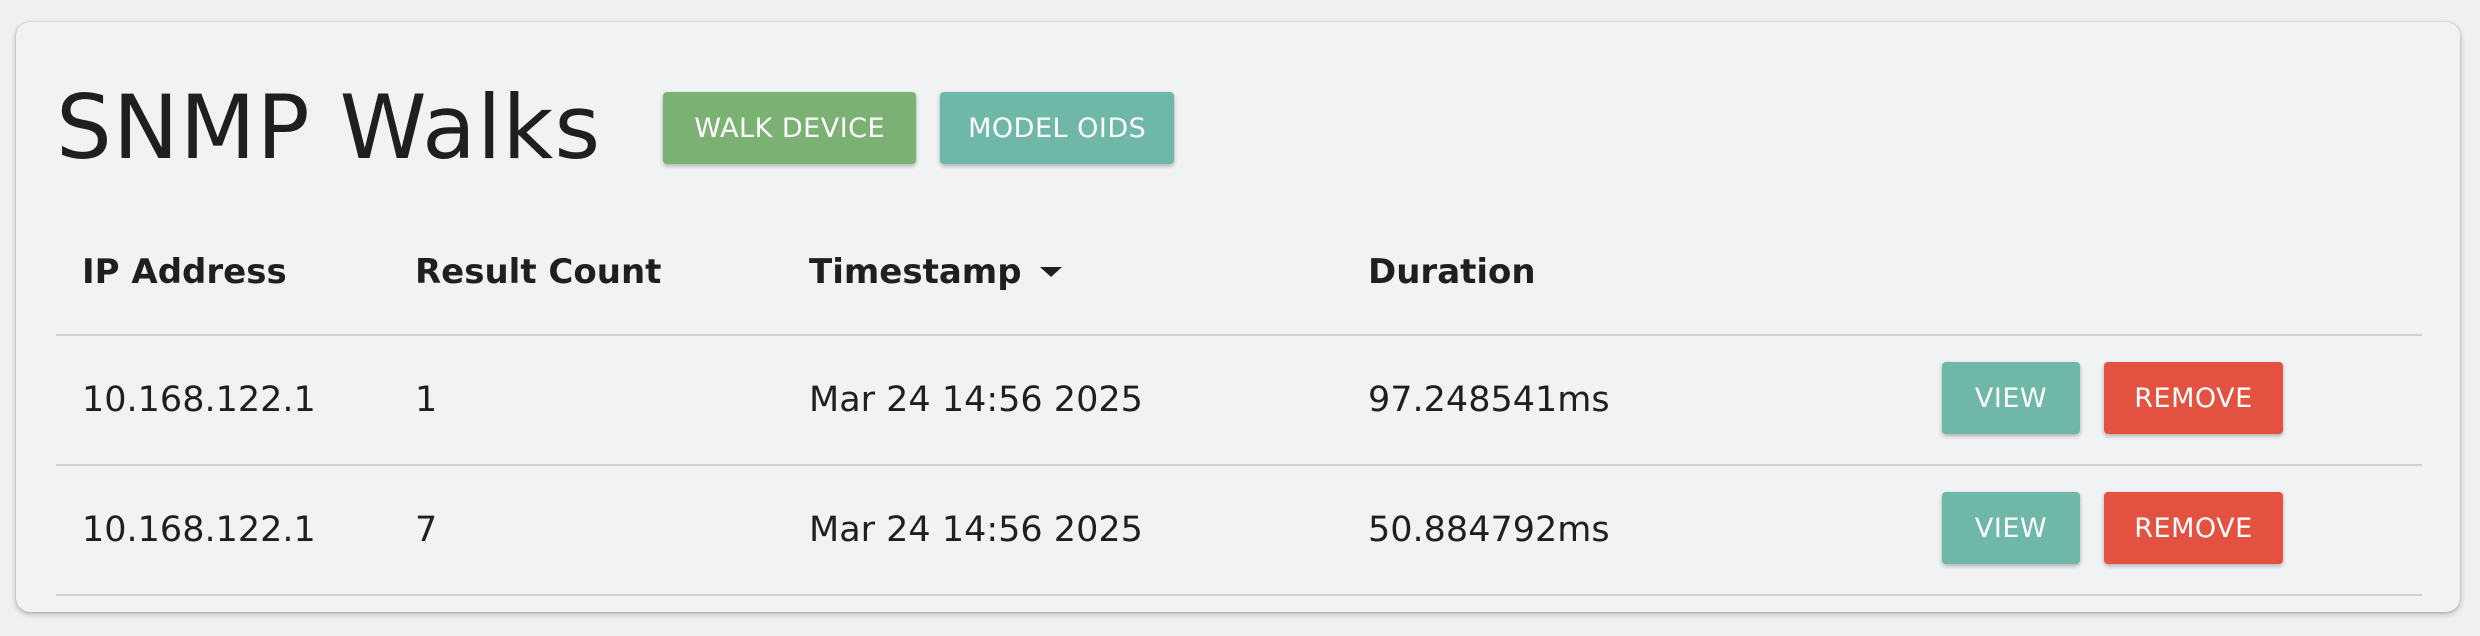 Image resolution: width=2480 pixels, height=636 pixels. I want to click on model-oids-button: MODEL OIDS, so click(1057, 128).